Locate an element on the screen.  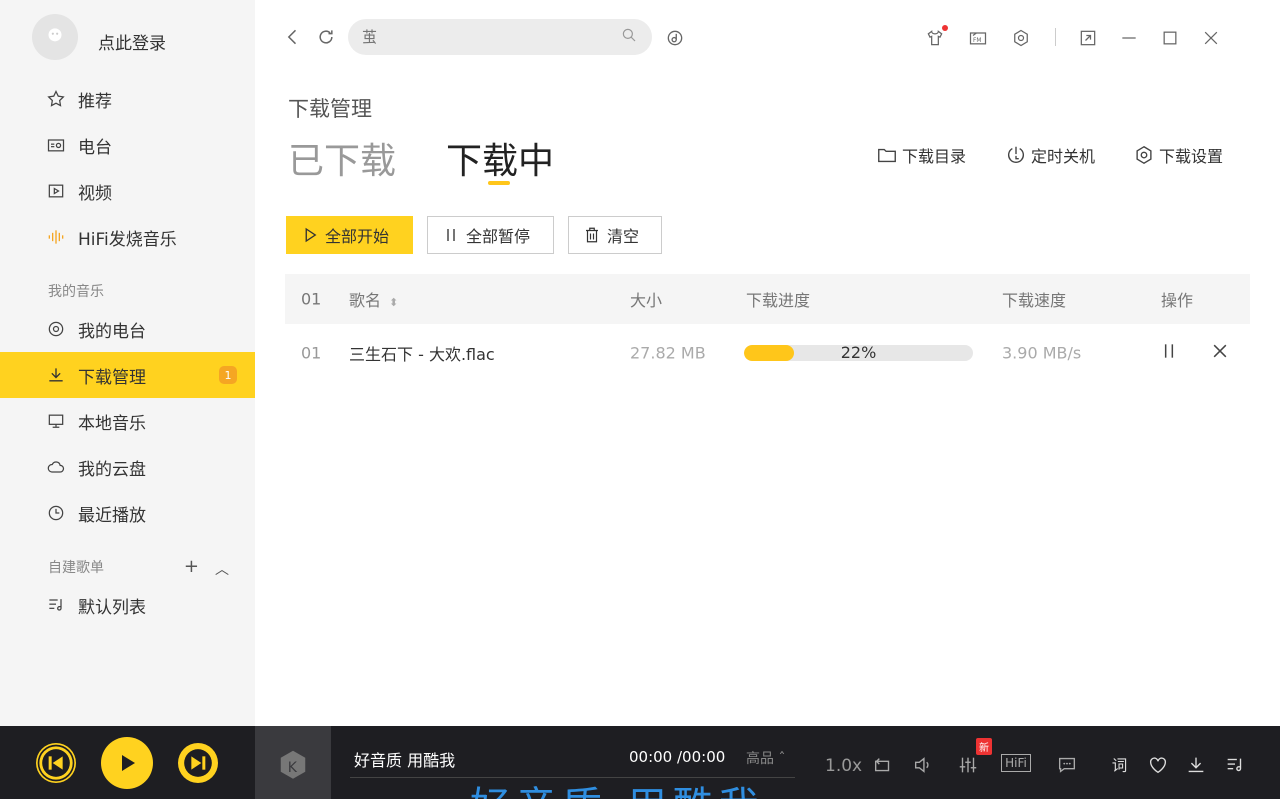
add-playlist-icon: + is located at coordinates (191, 567).